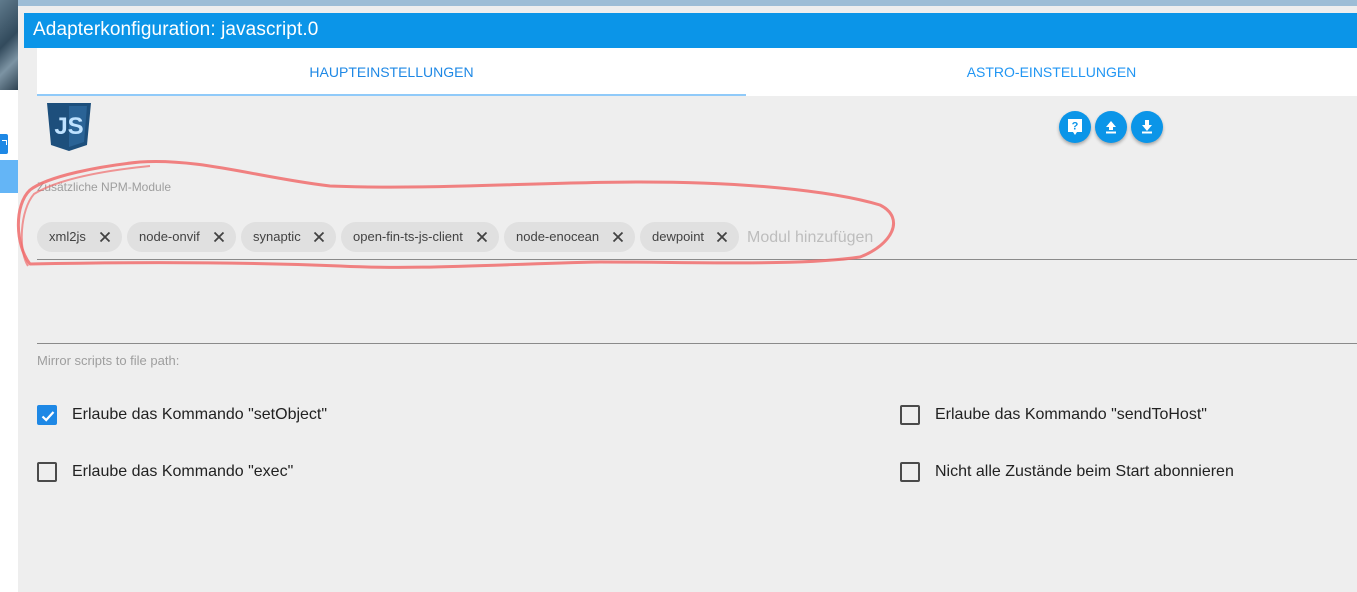 The height and width of the screenshot is (592, 1357). Describe the element at coordinates (558, 236) in the screenshot. I see `chip-label: node-enocean` at that location.